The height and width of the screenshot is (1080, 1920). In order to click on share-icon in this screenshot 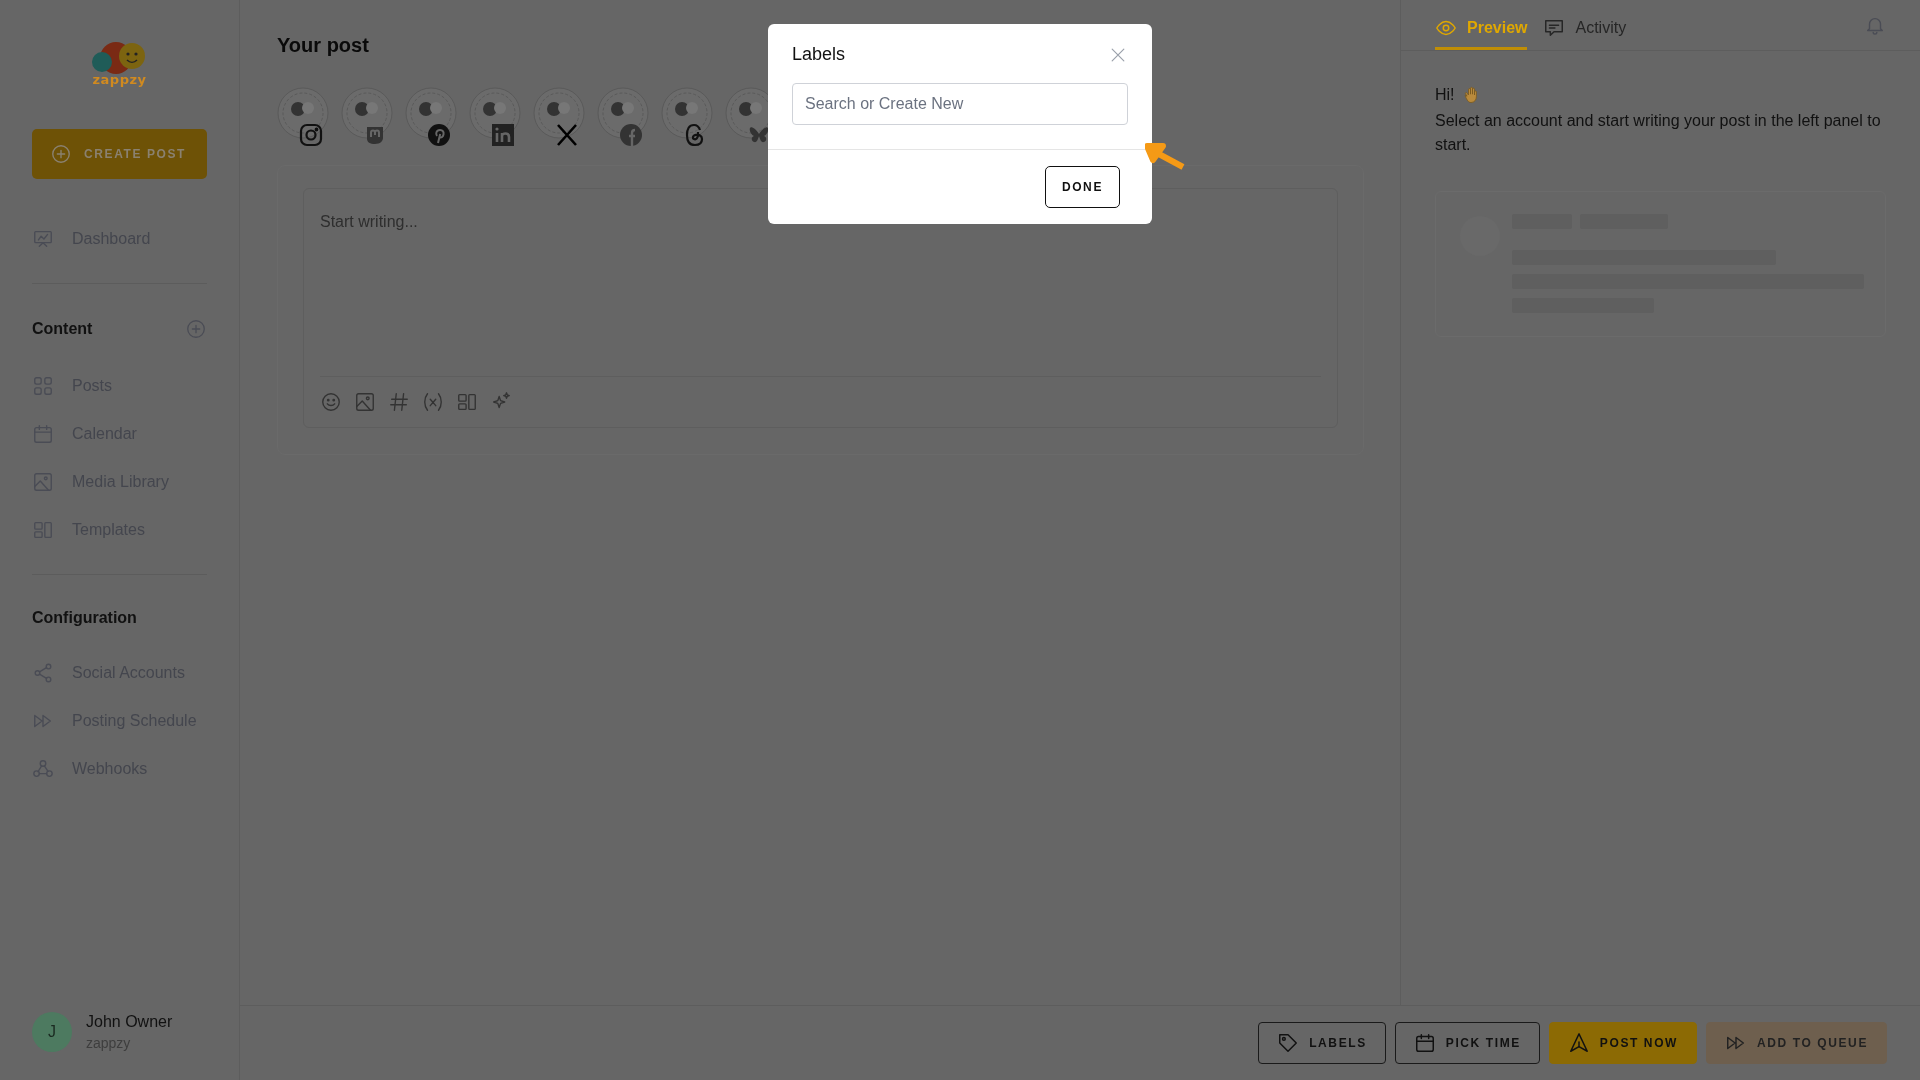, I will do `click(43, 673)`.